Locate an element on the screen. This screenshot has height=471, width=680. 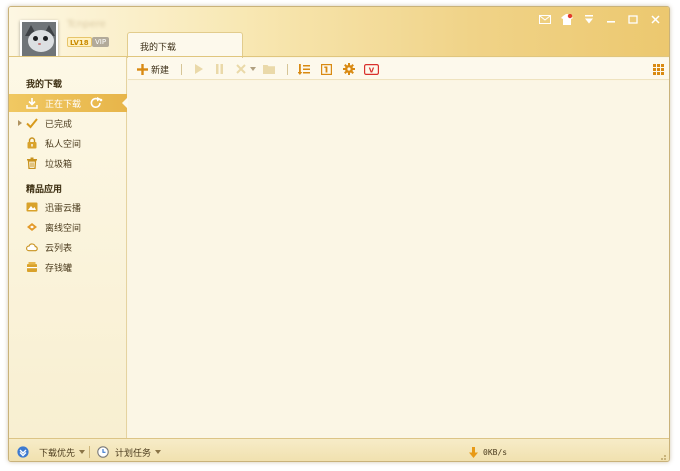
resize-grip-icon is located at coordinates (662, 456).